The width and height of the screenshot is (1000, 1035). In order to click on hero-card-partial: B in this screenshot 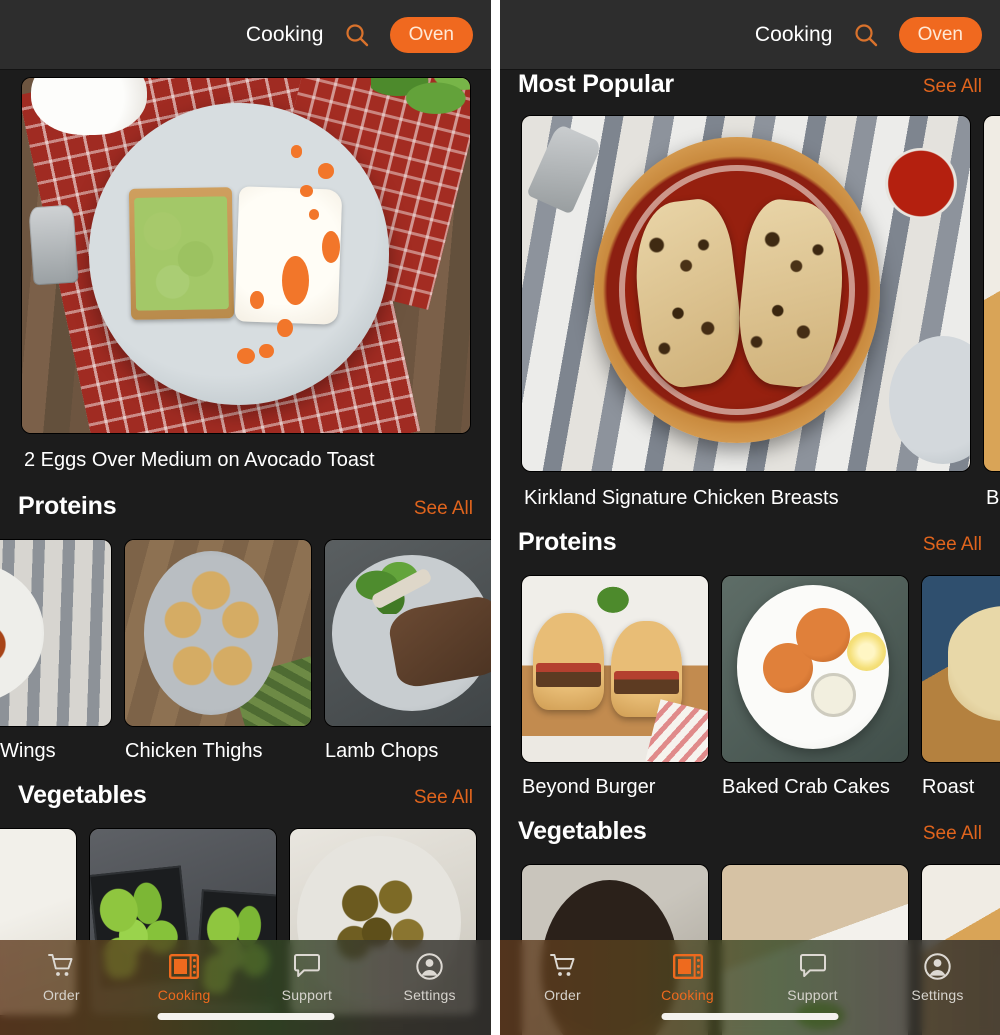, I will do `click(992, 313)`.